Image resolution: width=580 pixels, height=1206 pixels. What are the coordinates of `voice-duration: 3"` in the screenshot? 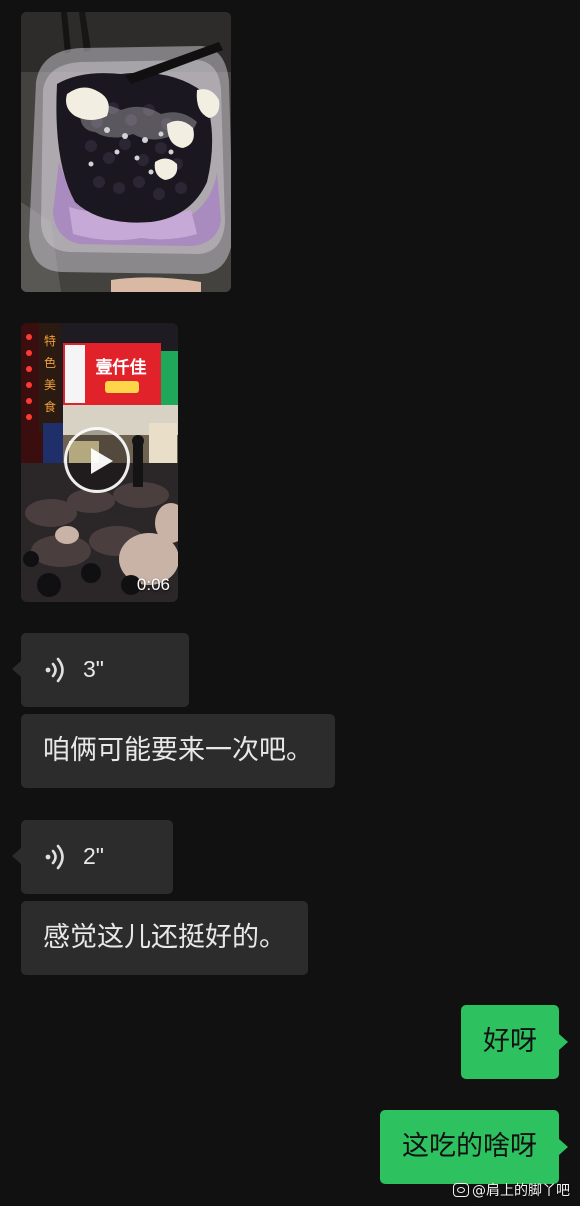 It's located at (93, 669).